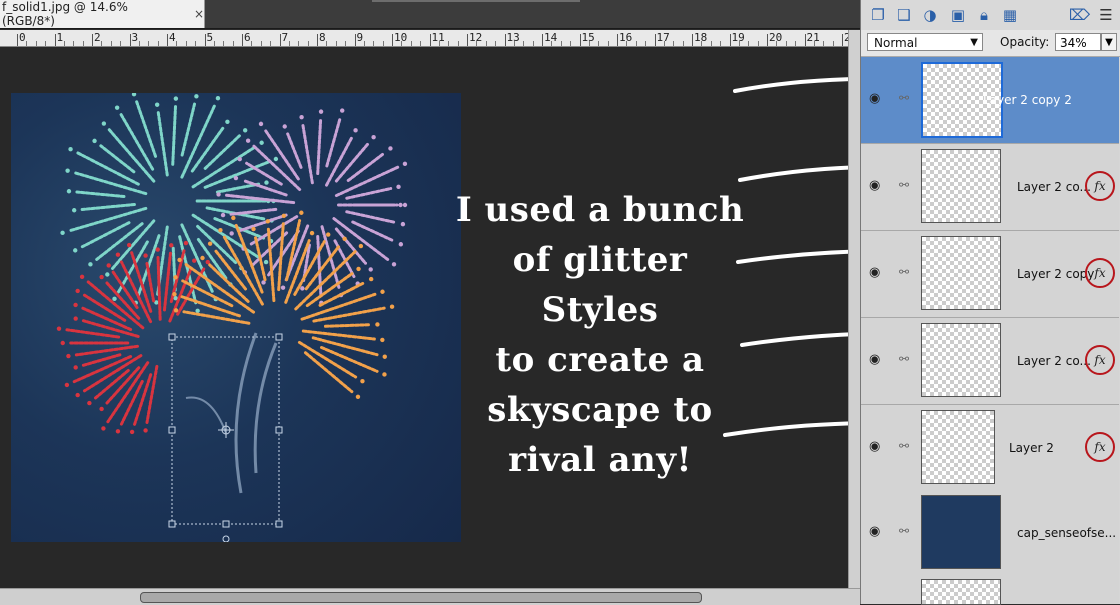 The image size is (1120, 605). I want to click on layer-row: ◉ ⚯ Layer 2 copy 2, so click(990, 100).